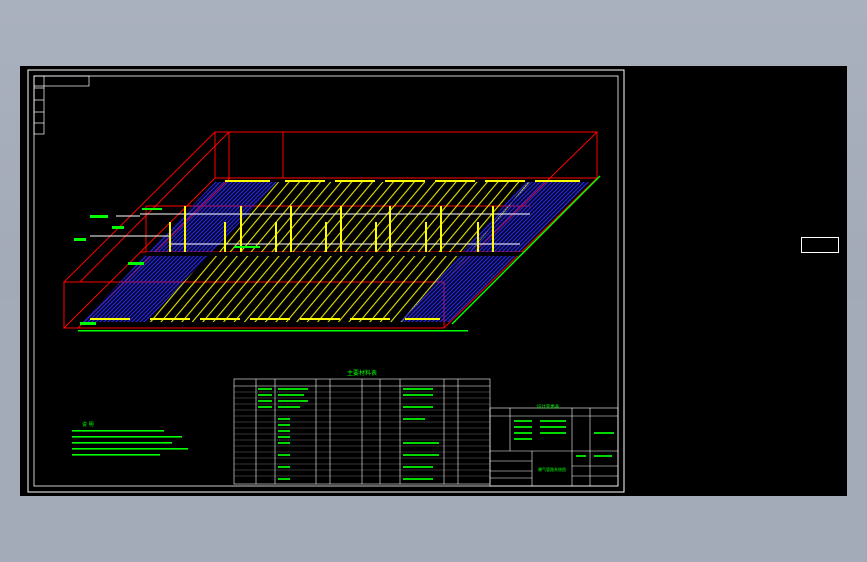 This screenshot has height=562, width=867. I want to click on revision-table-title: 设计变更表, so click(548, 406).